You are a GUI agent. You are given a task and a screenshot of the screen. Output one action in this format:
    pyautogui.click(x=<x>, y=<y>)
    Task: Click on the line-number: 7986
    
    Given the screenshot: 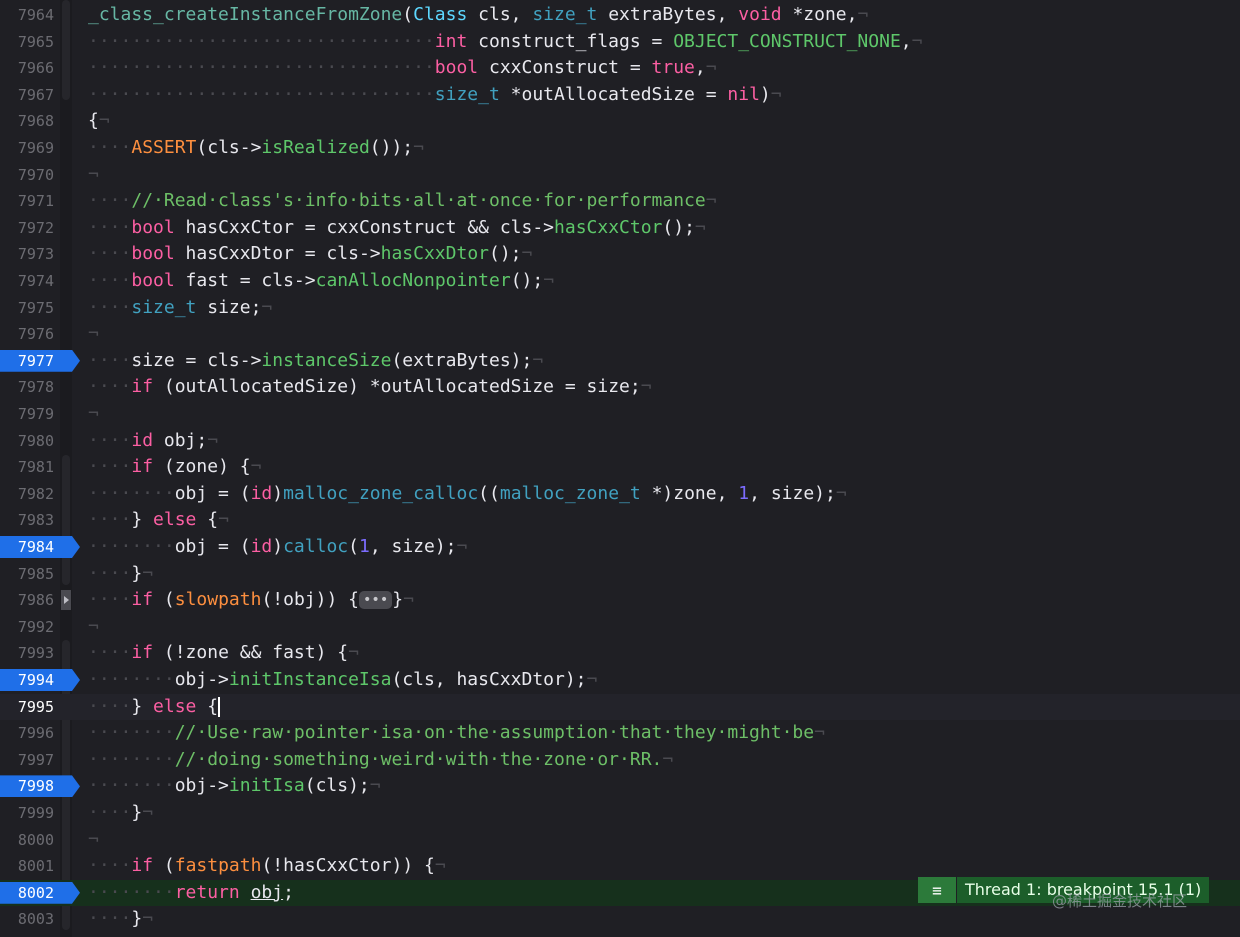 What is the action you would take?
    pyautogui.click(x=27, y=600)
    